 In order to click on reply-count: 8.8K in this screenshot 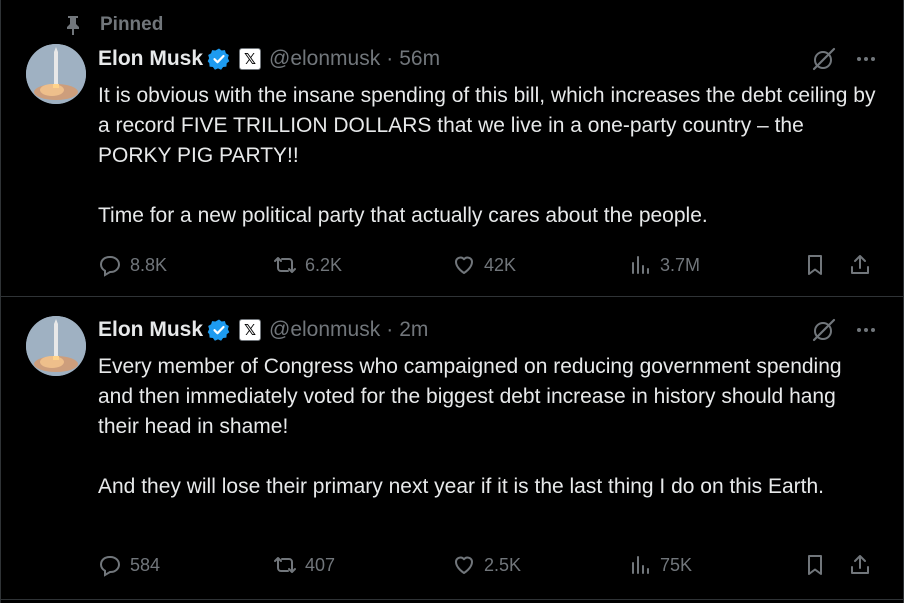, I will do `click(149, 264)`.